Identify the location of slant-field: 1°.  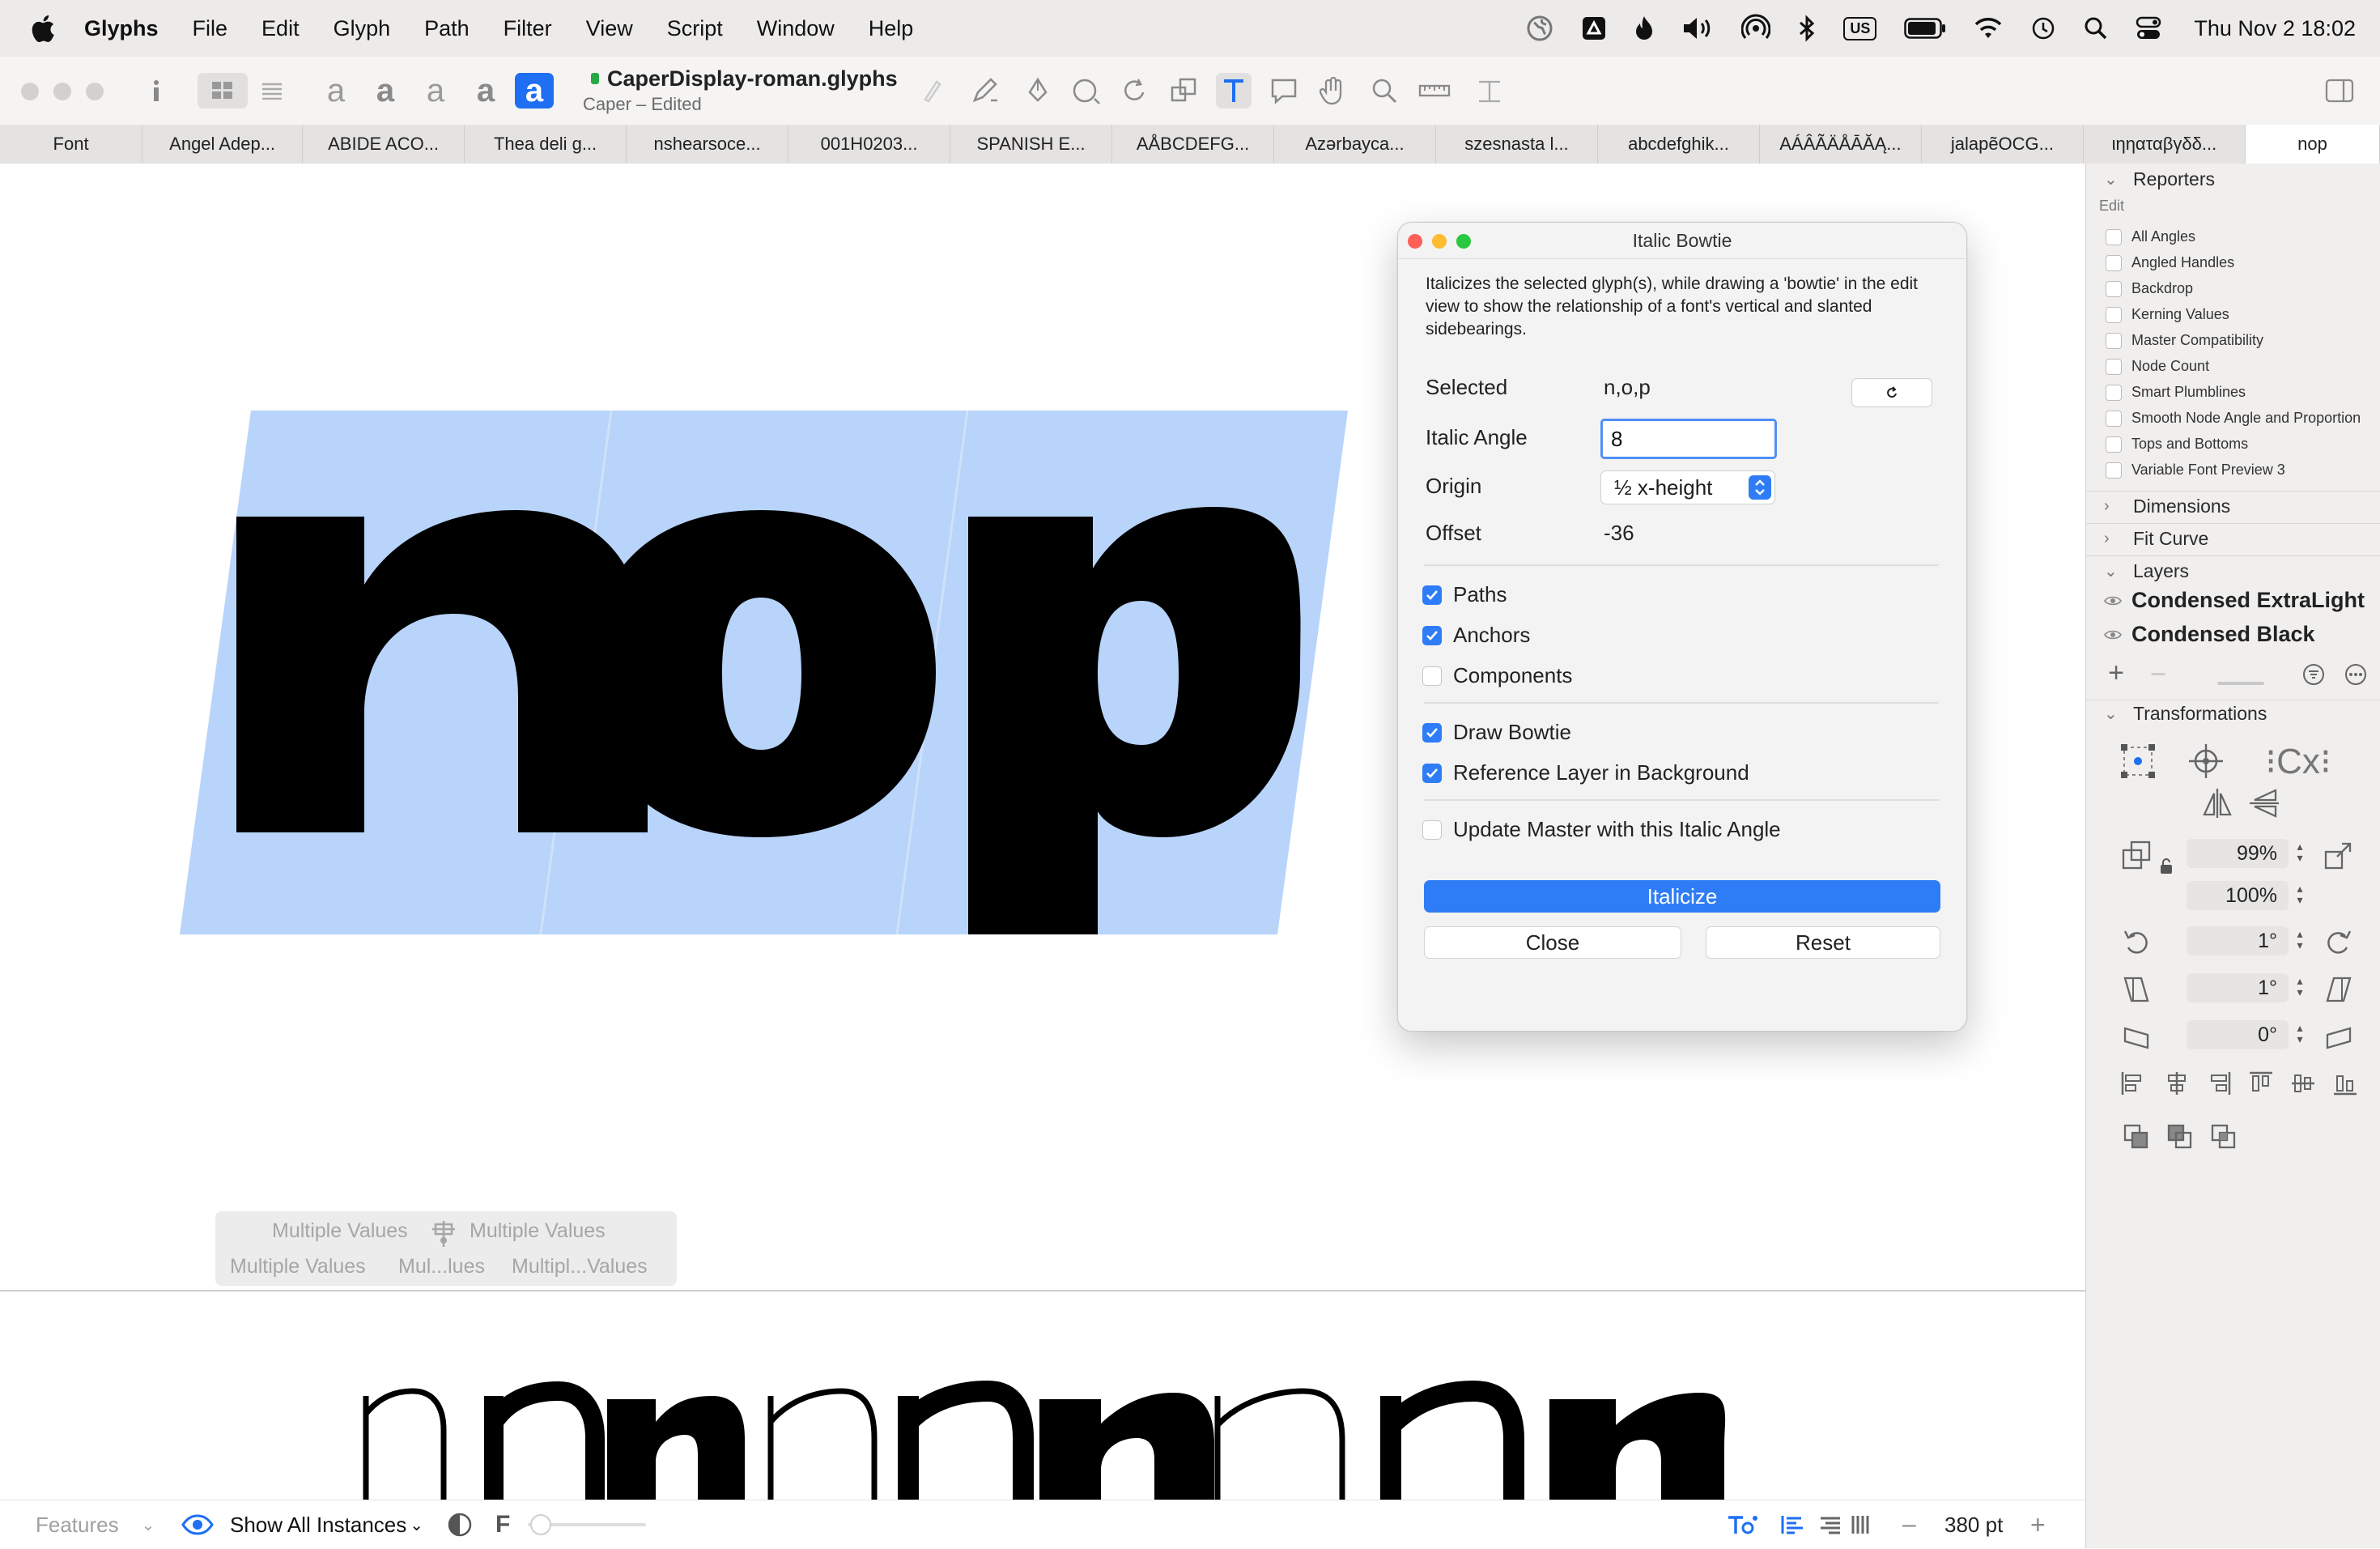
(2238, 988).